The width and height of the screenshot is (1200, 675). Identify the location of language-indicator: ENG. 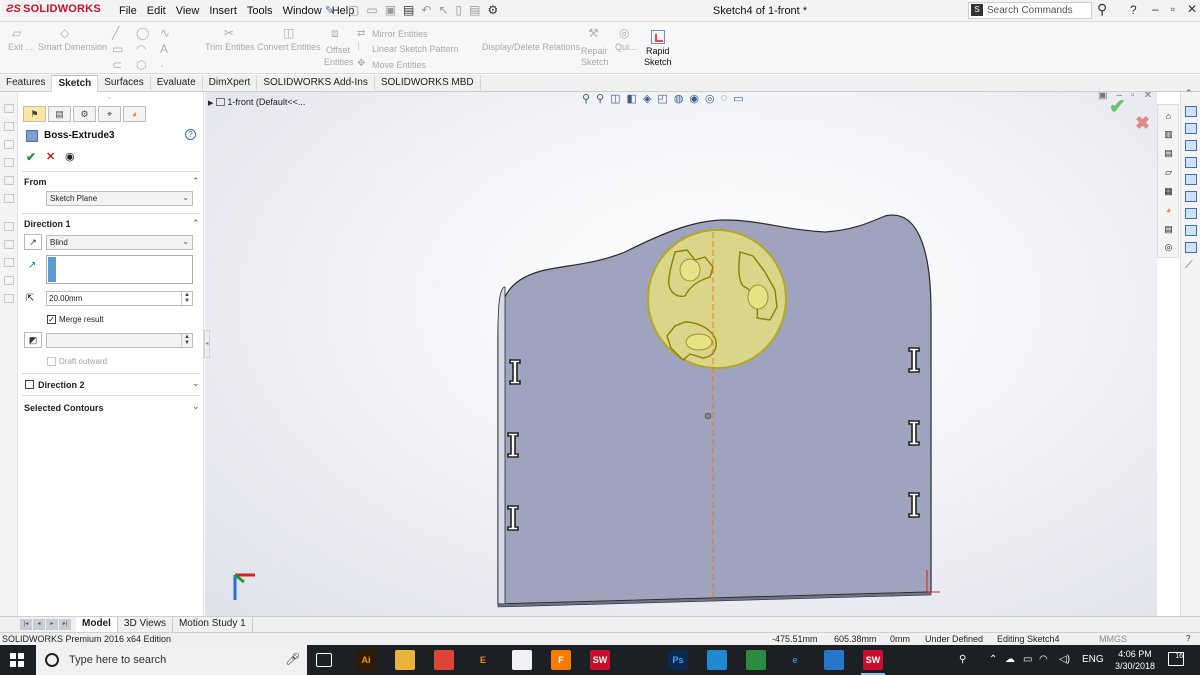
(1093, 659).